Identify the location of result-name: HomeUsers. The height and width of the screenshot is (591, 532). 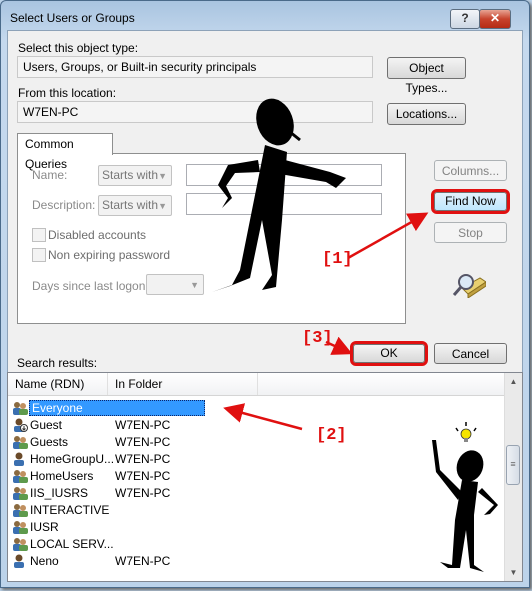
(62, 476).